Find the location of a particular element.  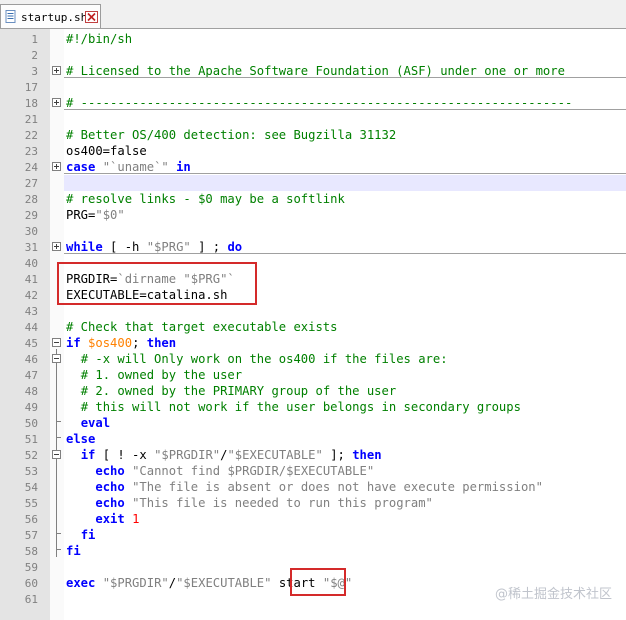

code-text: echo "Cannot find $PRGDIR/$EXECUTABLE" is located at coordinates (220, 471).